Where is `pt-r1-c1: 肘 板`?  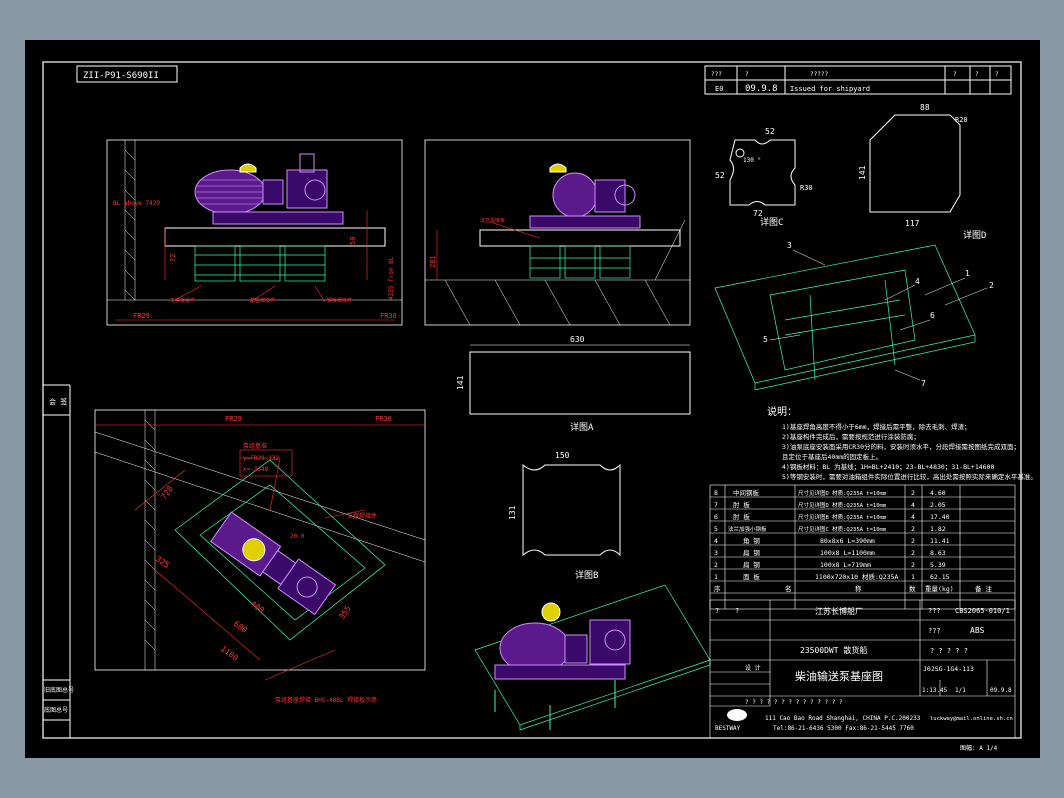
pt-r1-c1: 肘 板 is located at coordinates (741, 504).